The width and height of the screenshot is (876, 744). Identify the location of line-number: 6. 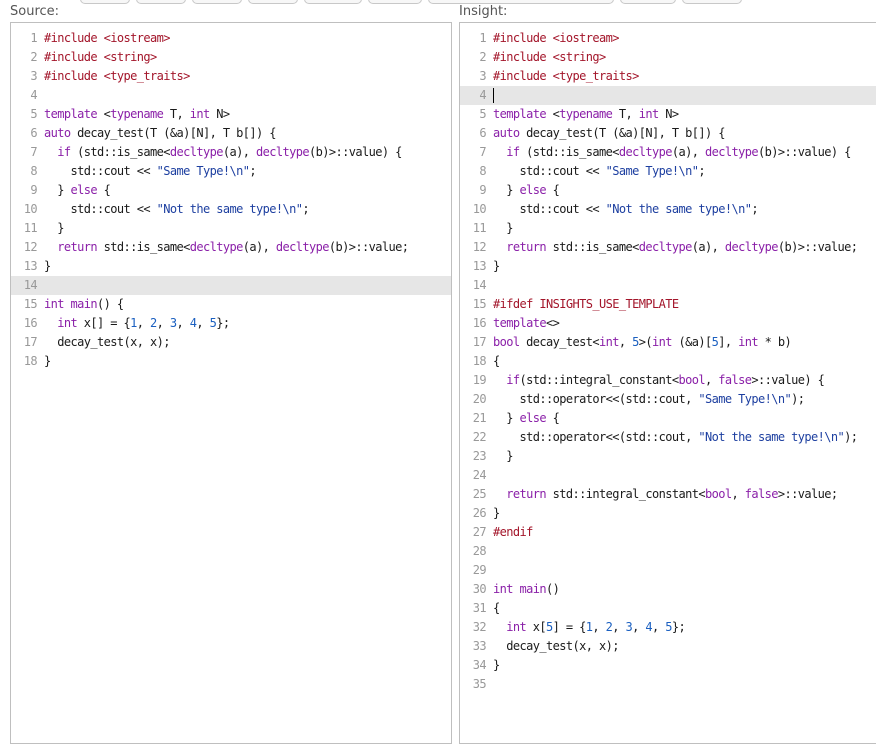
(482, 133).